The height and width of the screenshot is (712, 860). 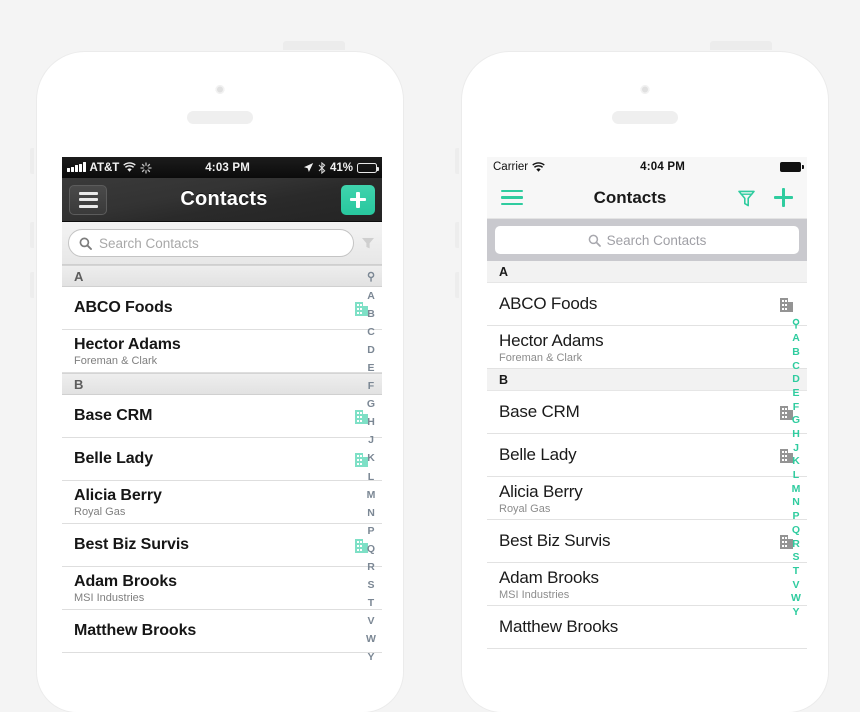 What do you see at coordinates (457, 161) in the screenshot?
I see `silent-switch-right` at bounding box center [457, 161].